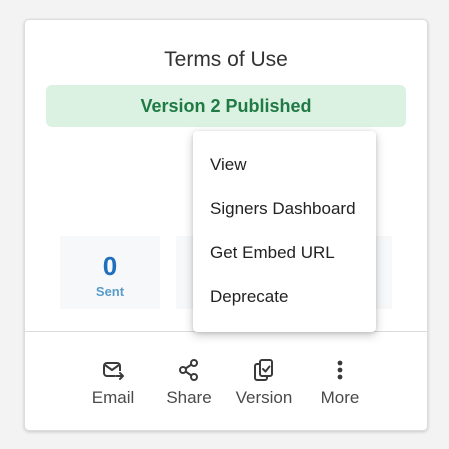 The width and height of the screenshot is (449, 449). I want to click on stat-value: 0, so click(110, 266).